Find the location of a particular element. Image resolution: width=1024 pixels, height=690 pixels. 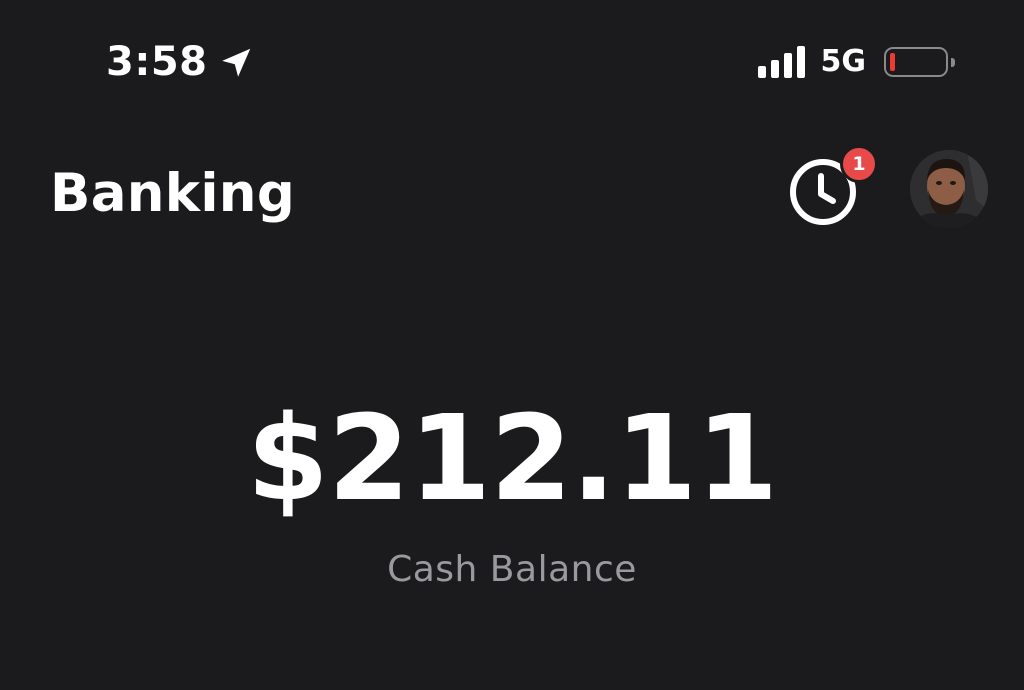

battery-tip is located at coordinates (953, 62).